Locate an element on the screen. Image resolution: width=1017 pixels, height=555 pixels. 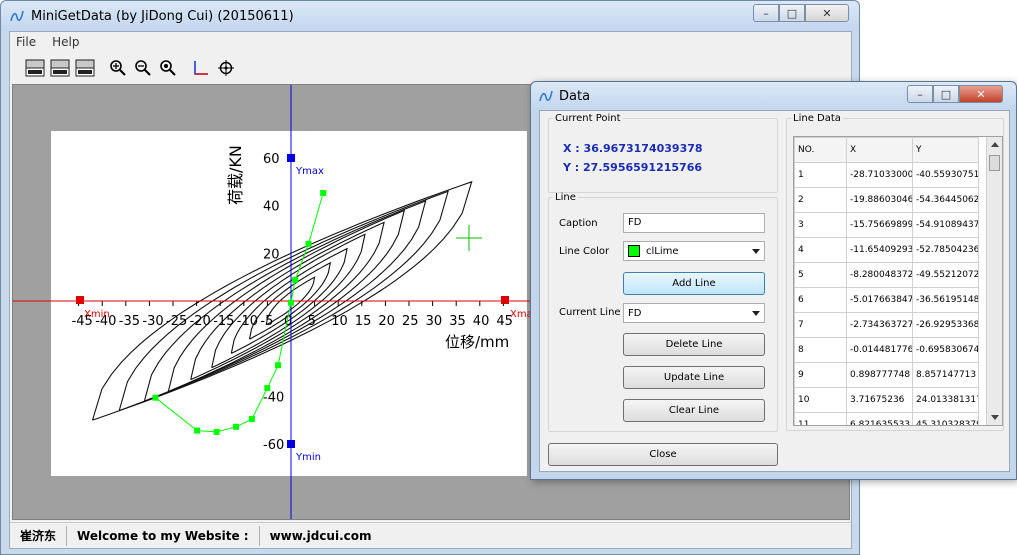
table-cell: -52.785042363 is located at coordinates (945, 250).